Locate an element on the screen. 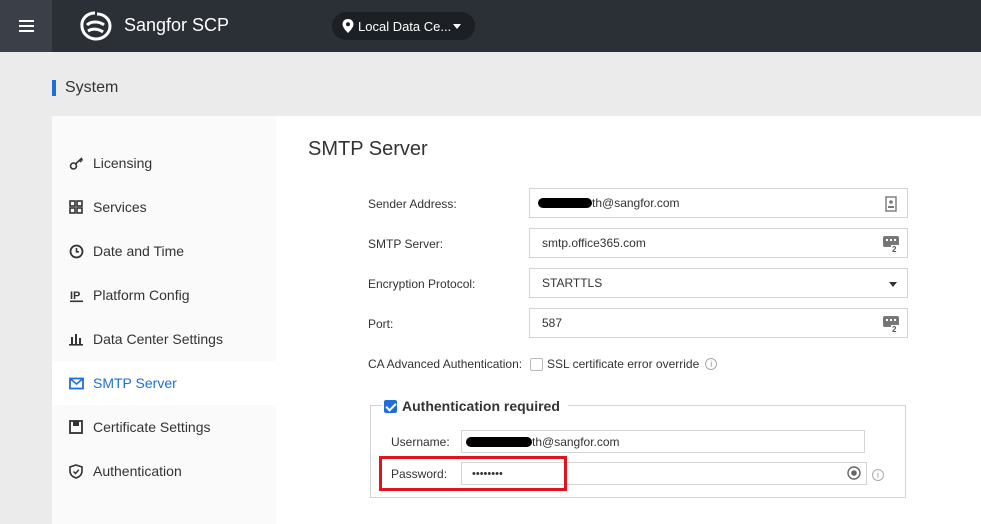  sidebar-item-label: Certificate Settings is located at coordinates (152, 427).